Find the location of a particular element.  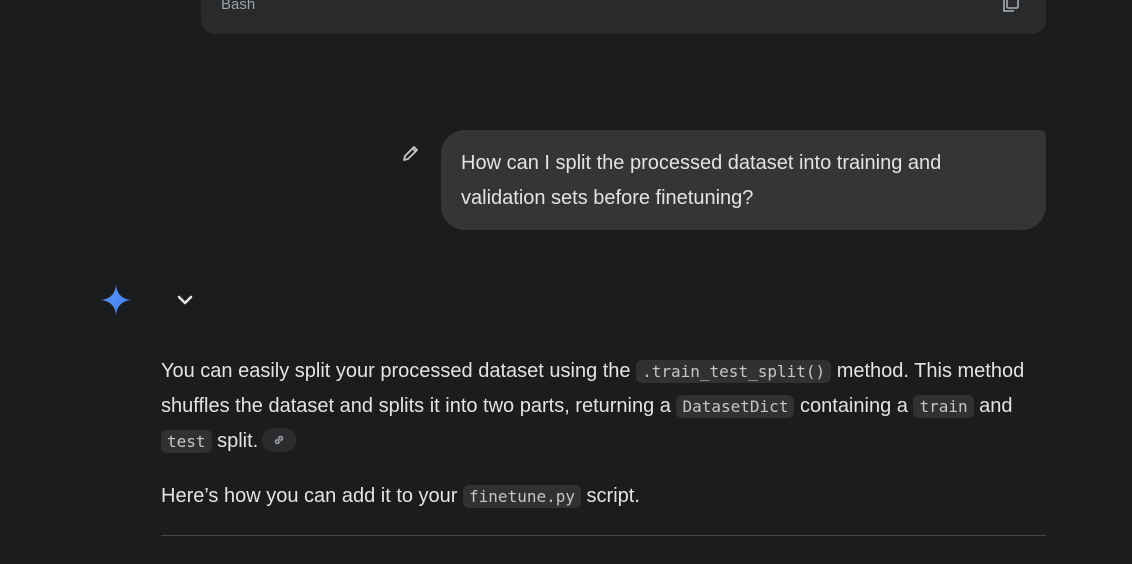

response-text: Here’s how you can add it to your is located at coordinates (312, 496).